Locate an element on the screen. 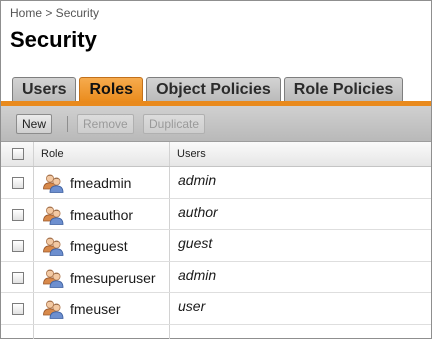 The width and height of the screenshot is (432, 339). role-name: fmeauthor is located at coordinates (101, 215).